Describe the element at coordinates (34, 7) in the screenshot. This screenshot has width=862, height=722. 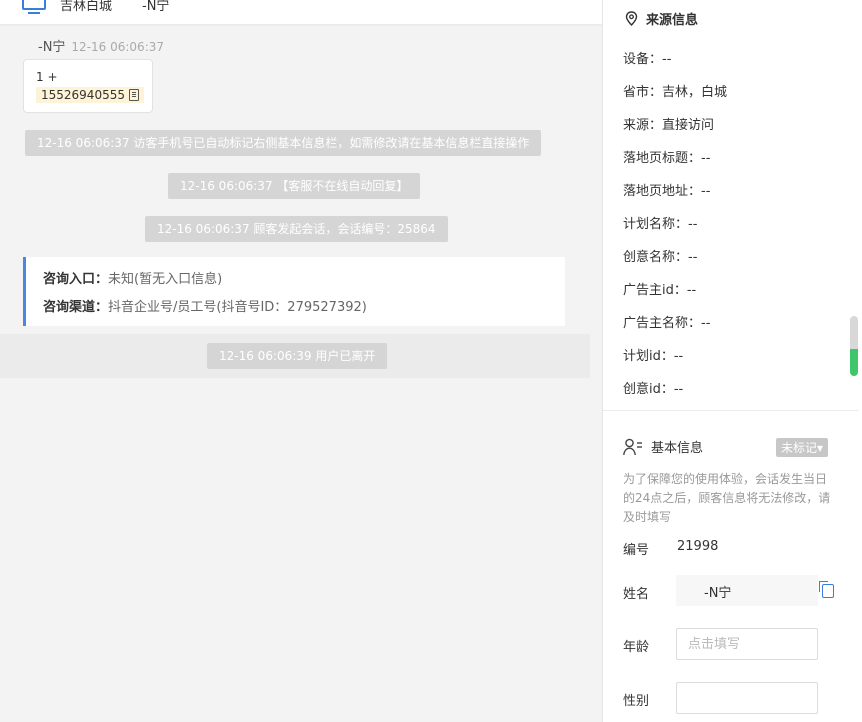
I see `monitor-icon` at that location.